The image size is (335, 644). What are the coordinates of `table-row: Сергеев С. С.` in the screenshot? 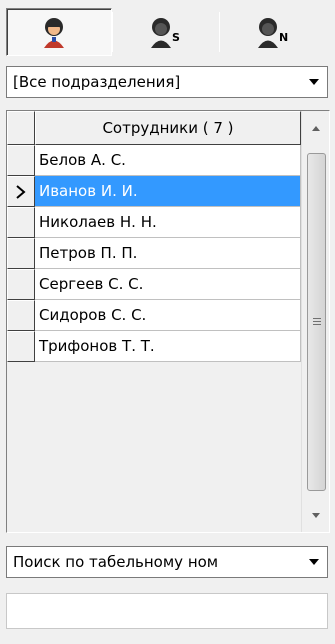 It's located at (154, 284).